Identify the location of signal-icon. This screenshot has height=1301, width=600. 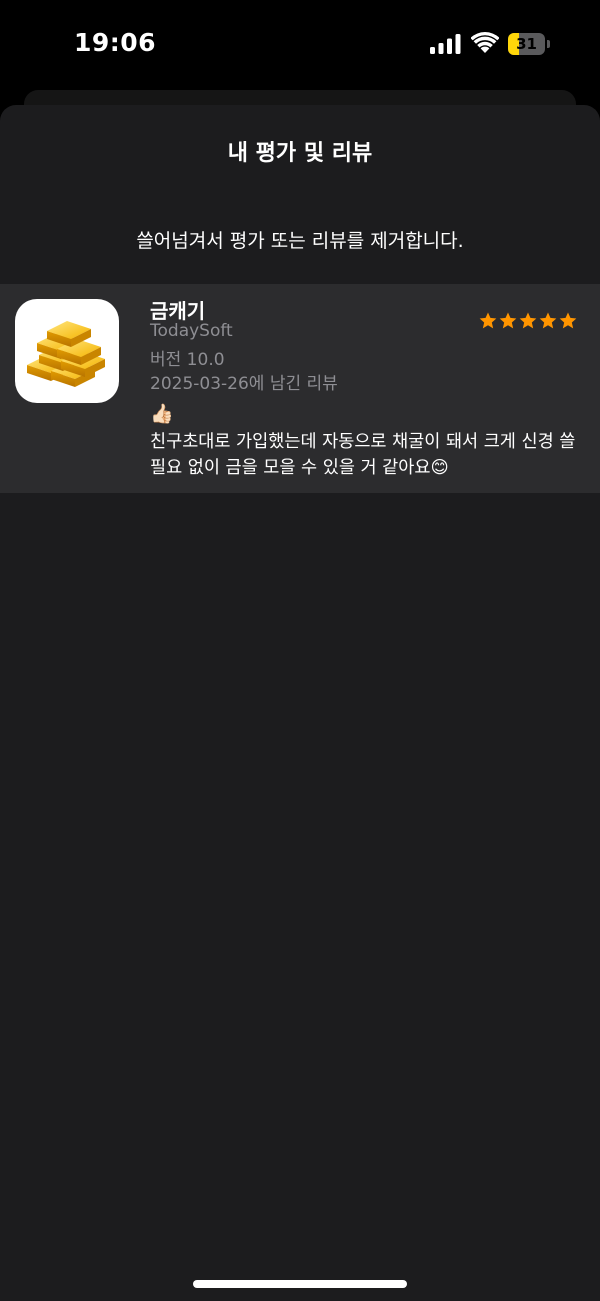
(445, 44).